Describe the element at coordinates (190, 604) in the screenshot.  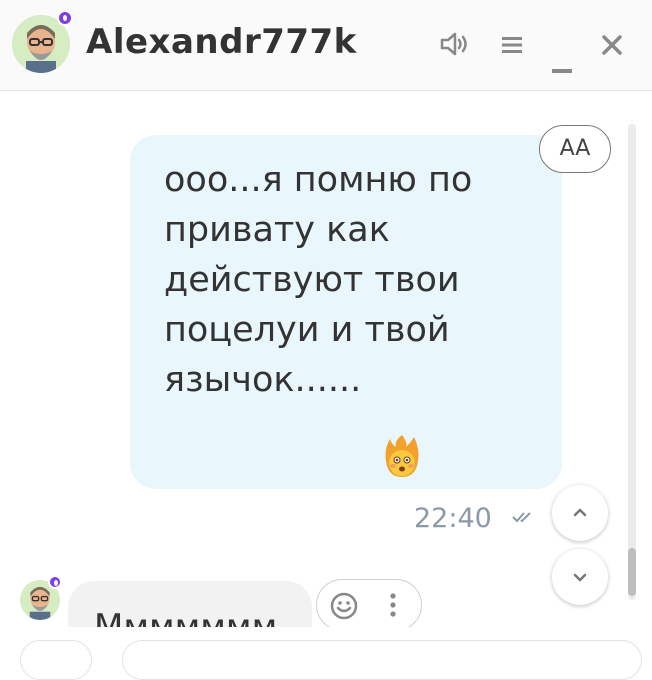
I see `incoming-message-bubble: Ммммммм` at that location.